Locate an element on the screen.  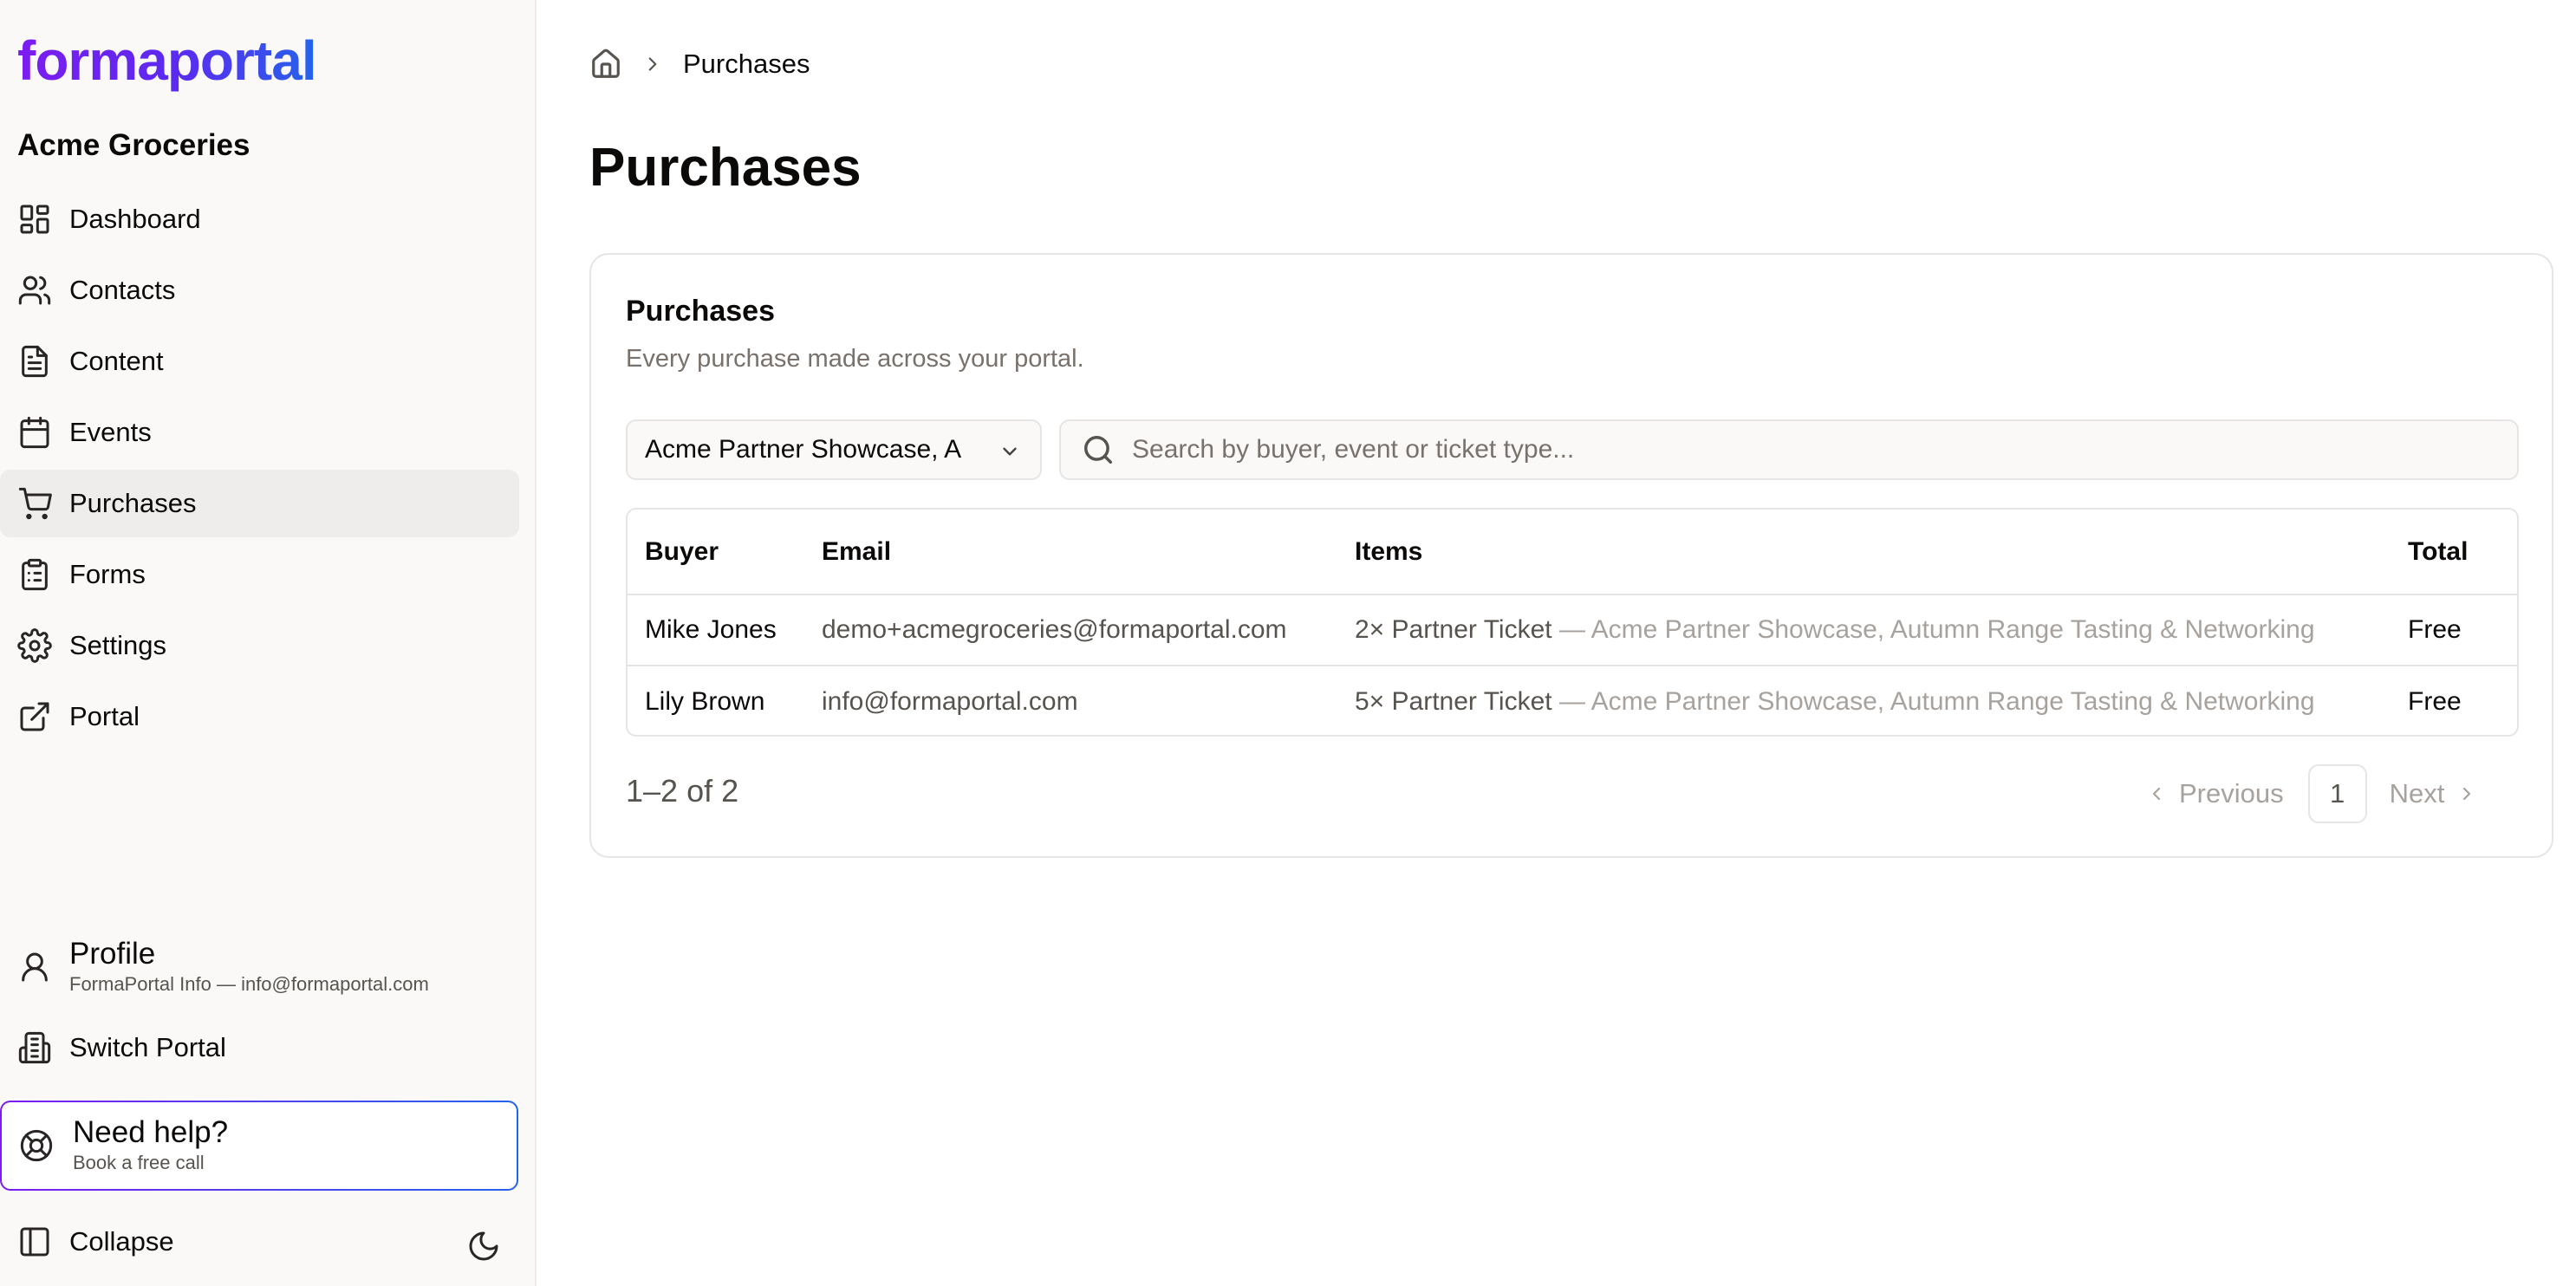
help-title: Need help? is located at coordinates (151, 1132).